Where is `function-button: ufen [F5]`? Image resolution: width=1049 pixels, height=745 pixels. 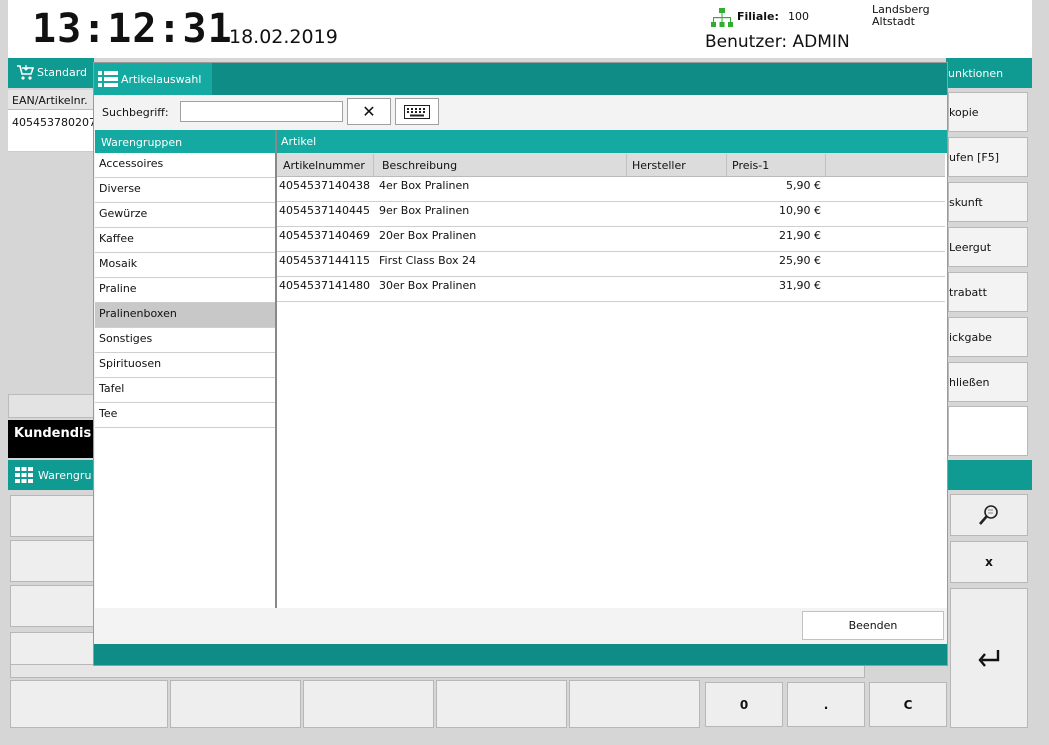 function-button: ufen [F5] is located at coordinates (988, 157).